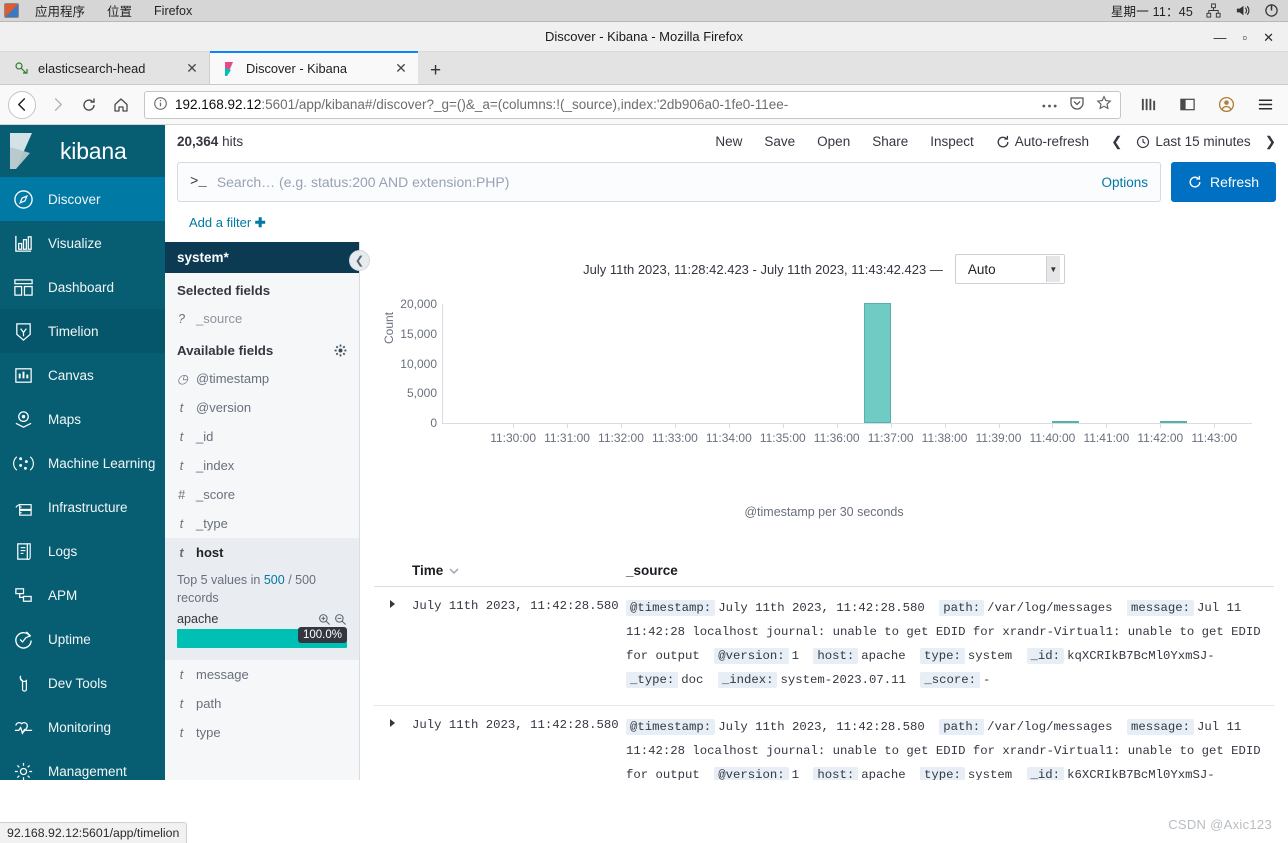  What do you see at coordinates (227, 222) in the screenshot?
I see `add-filter-button: Add a filter ✚` at bounding box center [227, 222].